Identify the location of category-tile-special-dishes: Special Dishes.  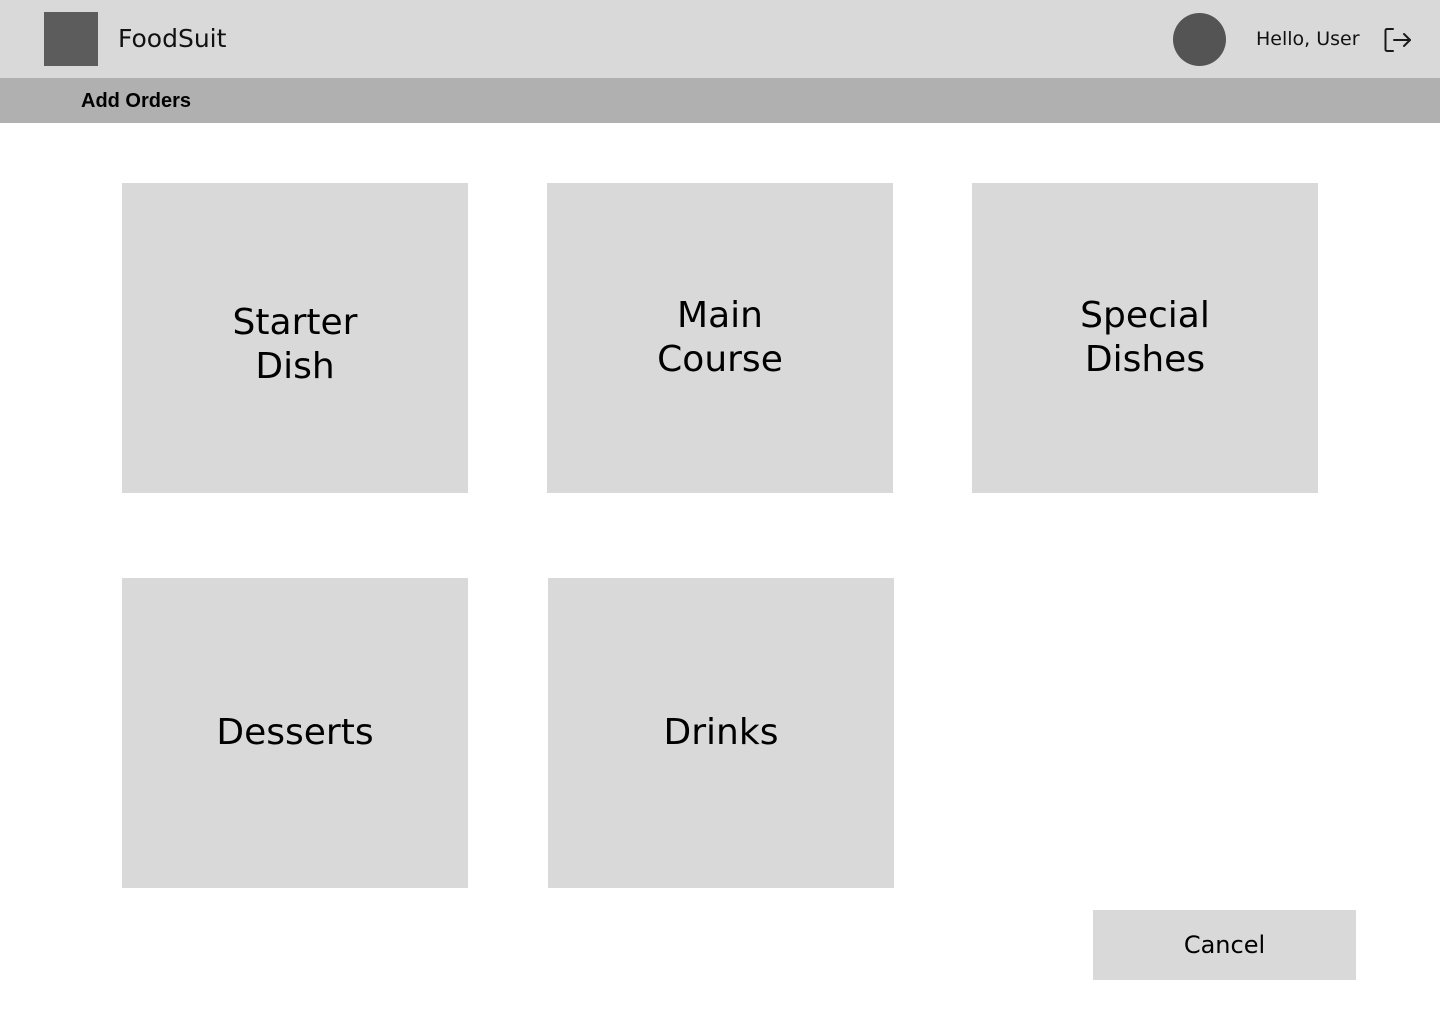
(1145, 338).